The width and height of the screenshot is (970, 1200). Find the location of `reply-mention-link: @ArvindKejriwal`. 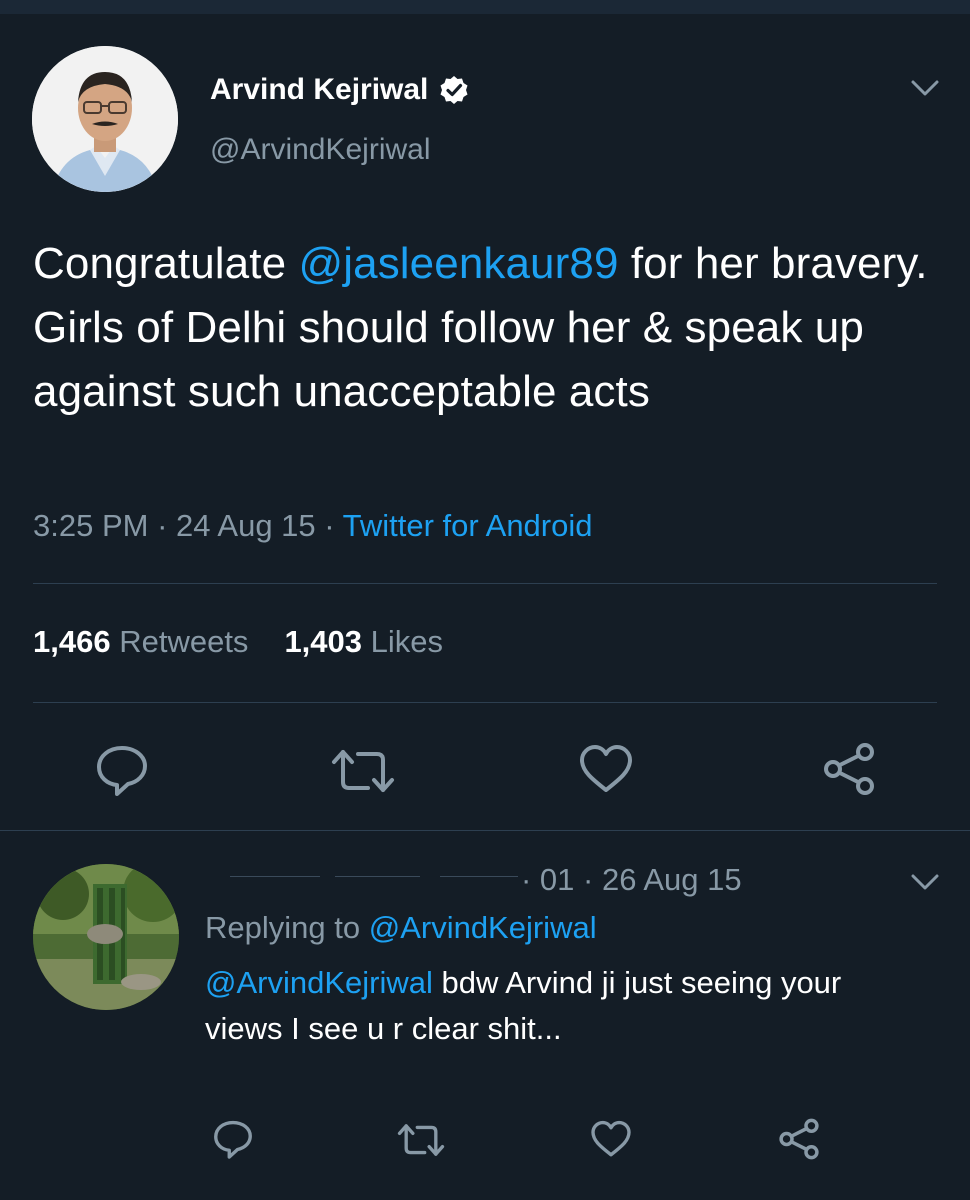

reply-mention-link: @ArvindKejriwal is located at coordinates (319, 982).